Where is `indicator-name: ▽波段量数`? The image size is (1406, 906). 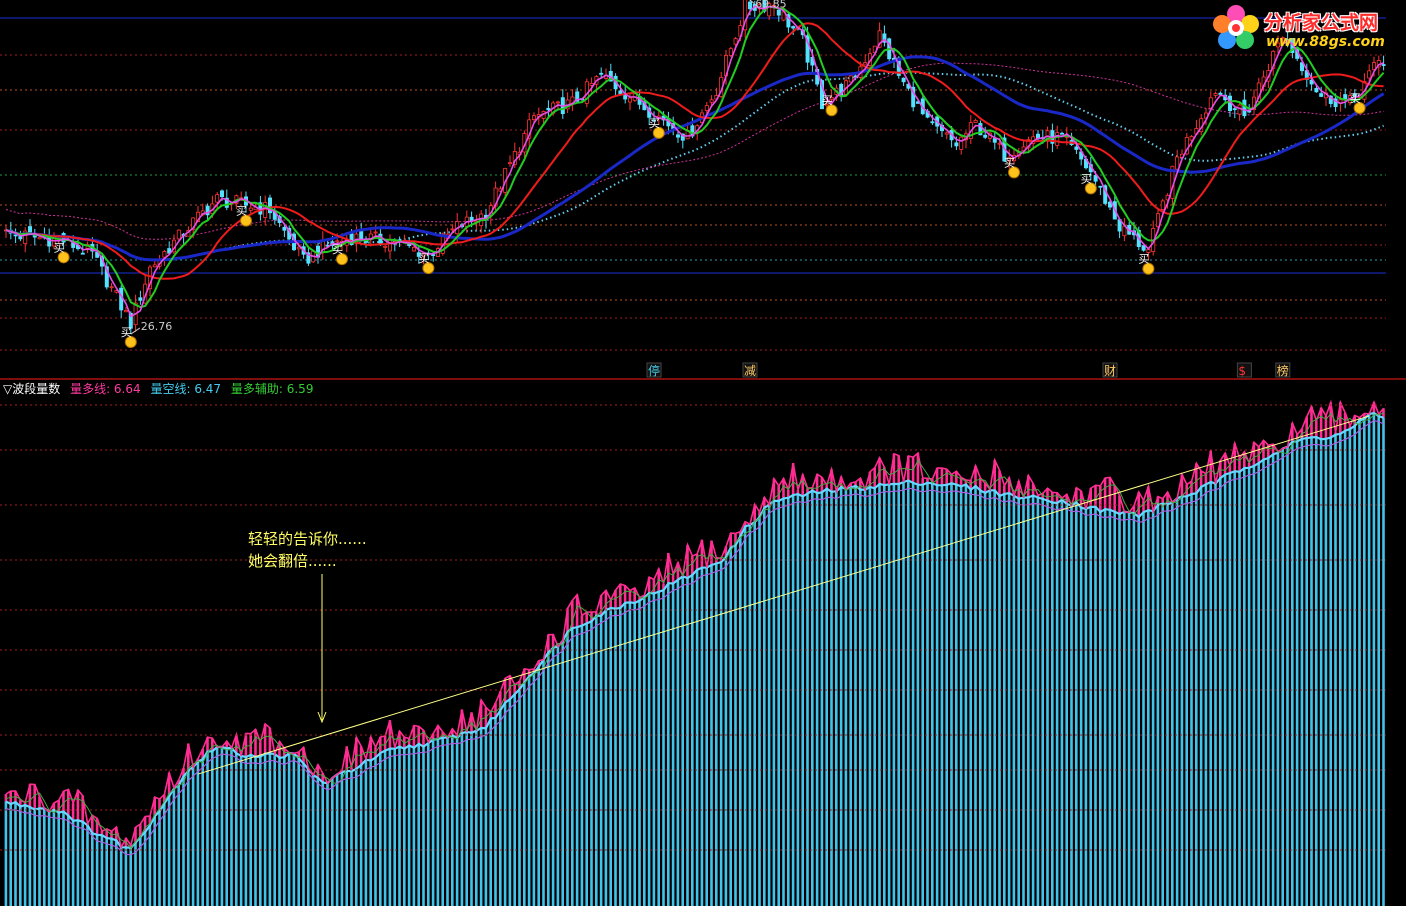
indicator-name: ▽波段量数 is located at coordinates (31, 389).